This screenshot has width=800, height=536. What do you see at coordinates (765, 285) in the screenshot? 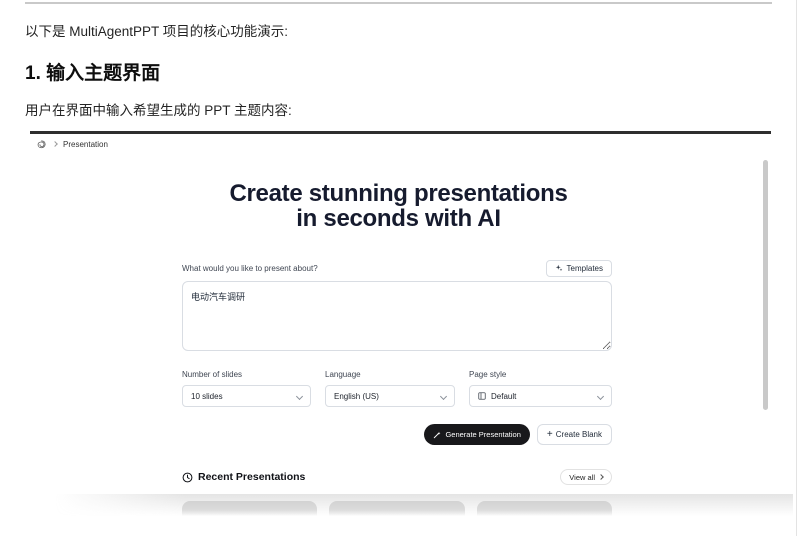
I see `scrollbar-thumb` at bounding box center [765, 285].